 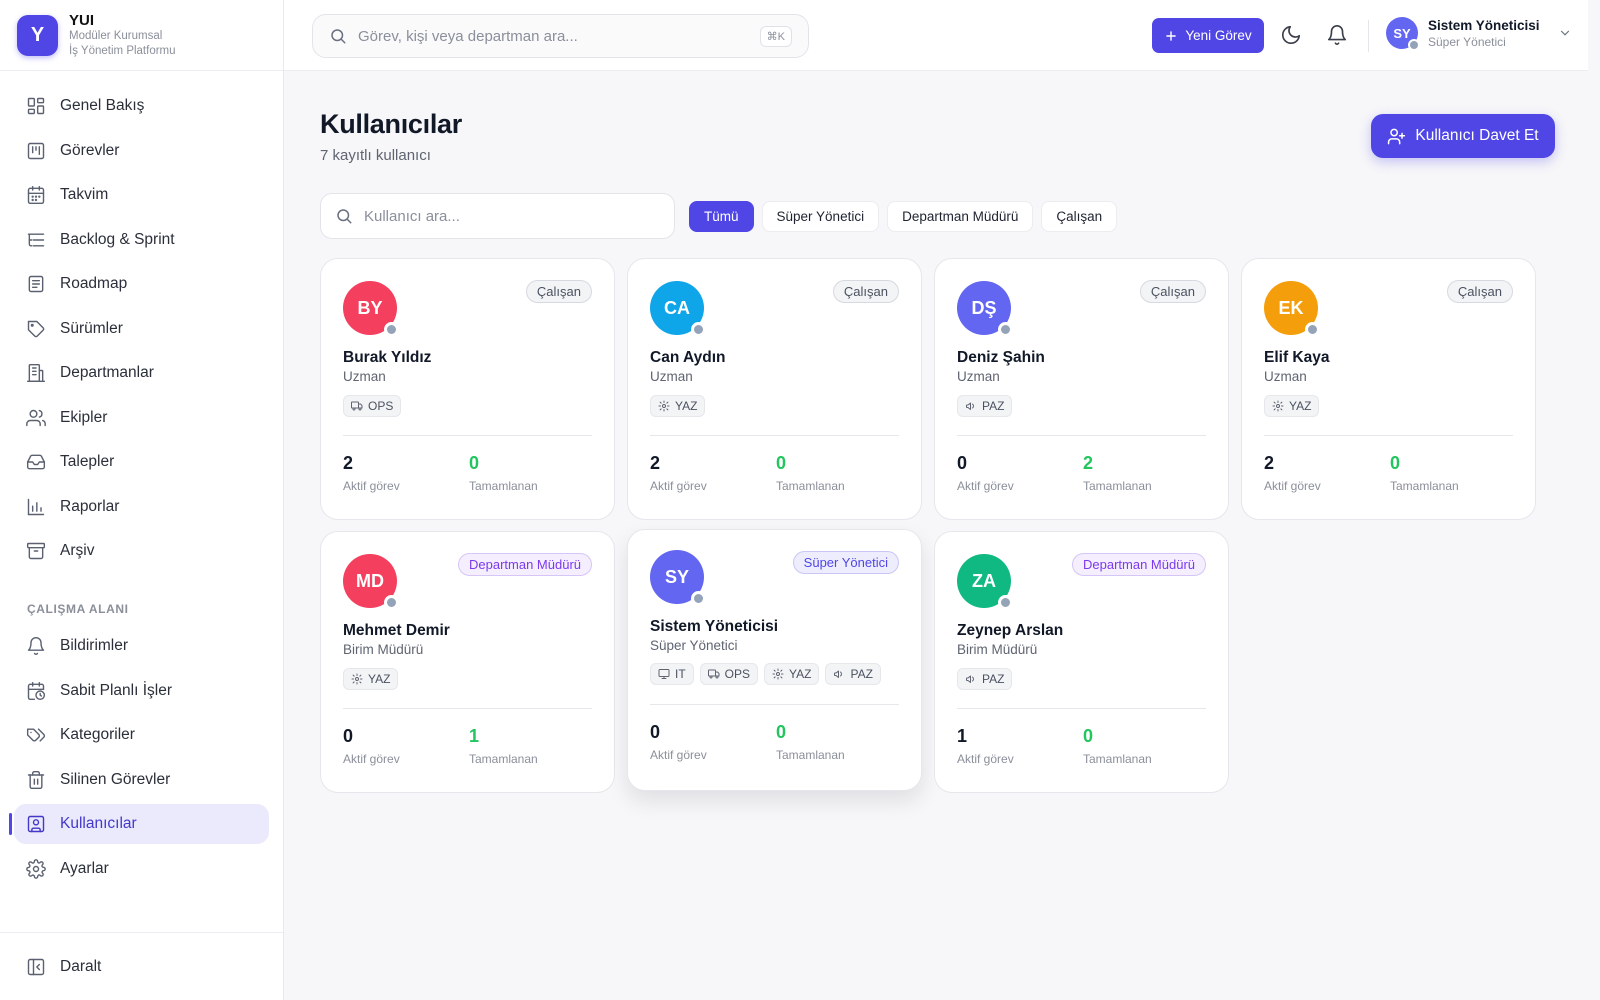 I want to click on calendar-icon, so click(x=36, y=195).